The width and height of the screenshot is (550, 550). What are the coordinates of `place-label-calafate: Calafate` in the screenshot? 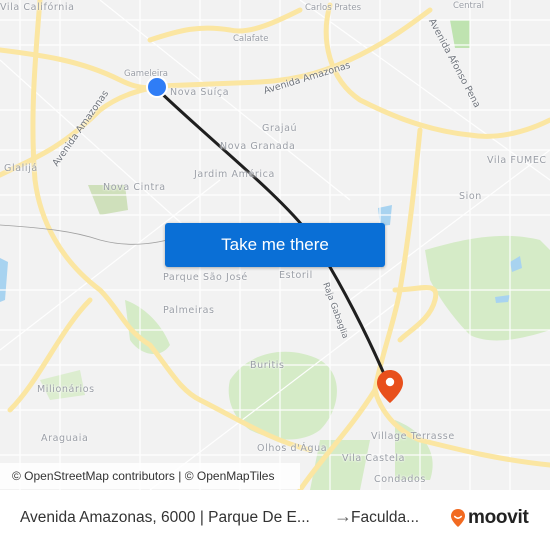 It's located at (251, 39).